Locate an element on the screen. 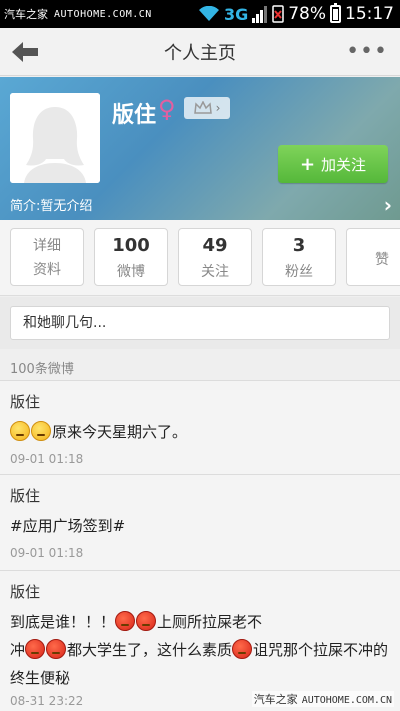  profile-username: 版住 is located at coordinates (134, 115).